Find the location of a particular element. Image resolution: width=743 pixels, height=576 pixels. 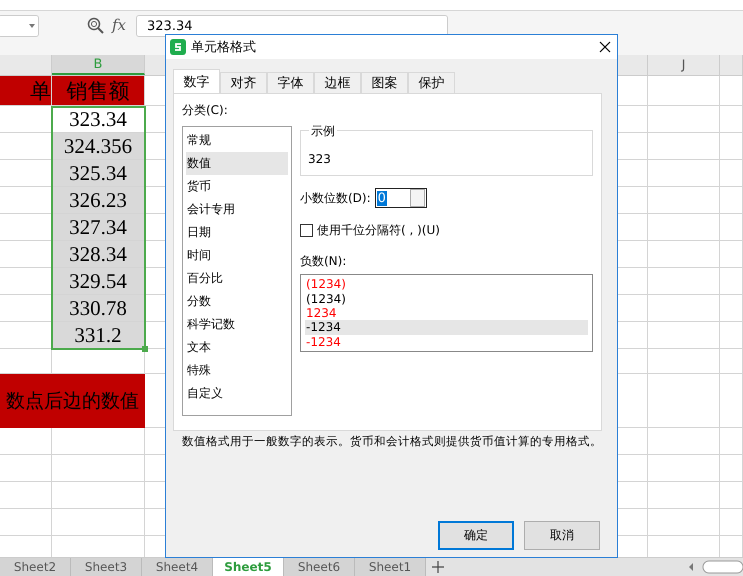

function-button: fx is located at coordinates (119, 25).